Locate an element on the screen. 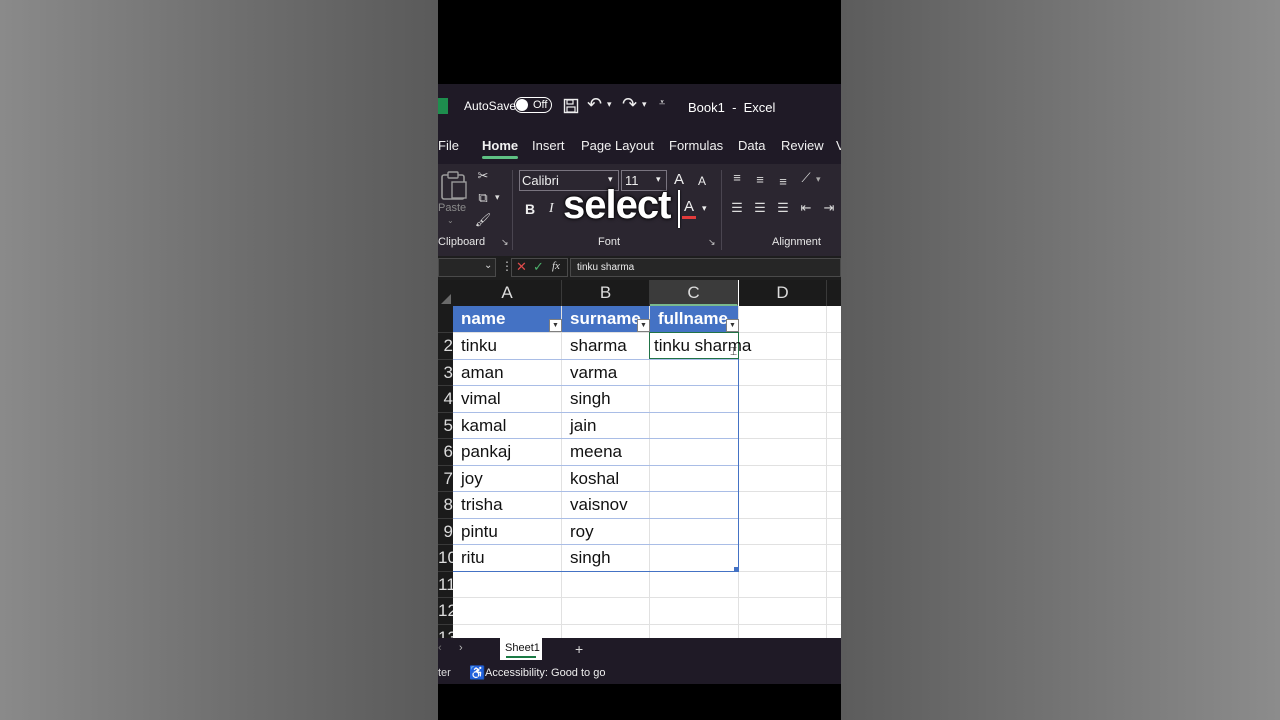  cut-icon: ✂ is located at coordinates (483, 176).